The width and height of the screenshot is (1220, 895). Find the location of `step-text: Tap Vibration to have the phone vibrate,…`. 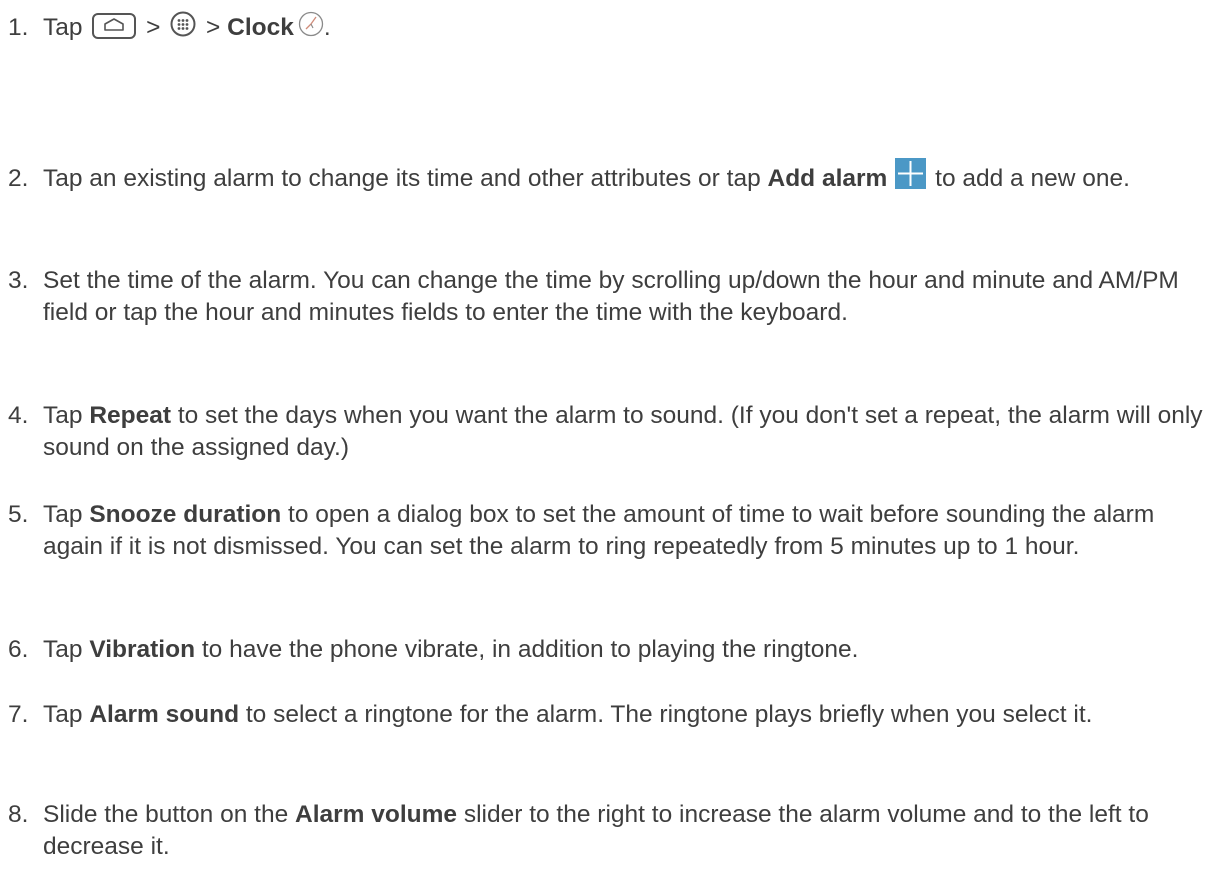

step-text: Tap Vibration to have the phone vibrate,… is located at coordinates (628, 650).